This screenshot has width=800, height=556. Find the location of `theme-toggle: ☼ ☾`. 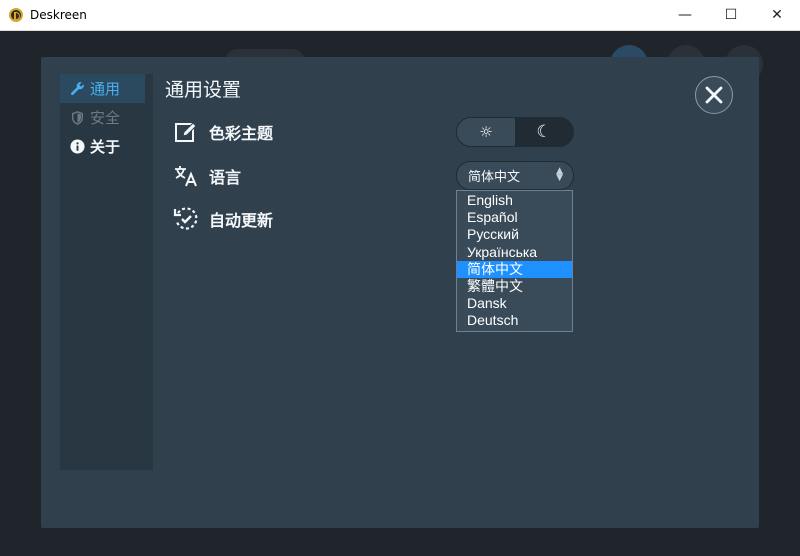

theme-toggle: ☼ ☾ is located at coordinates (515, 132).